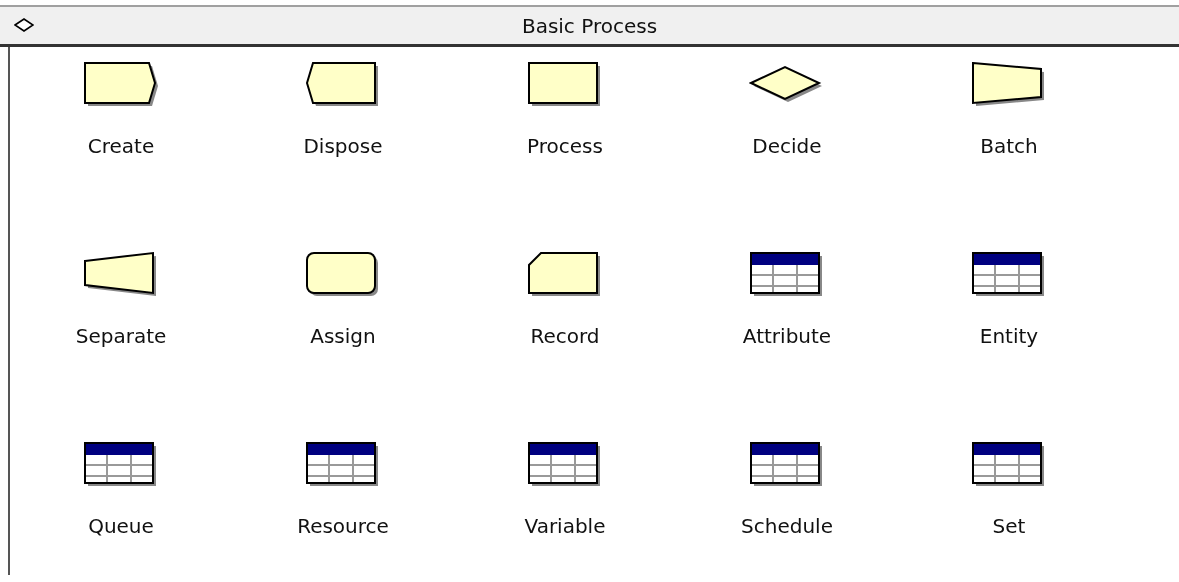 The image size is (1179, 582). What do you see at coordinates (343, 336) in the screenshot?
I see `module-label: Assign` at bounding box center [343, 336].